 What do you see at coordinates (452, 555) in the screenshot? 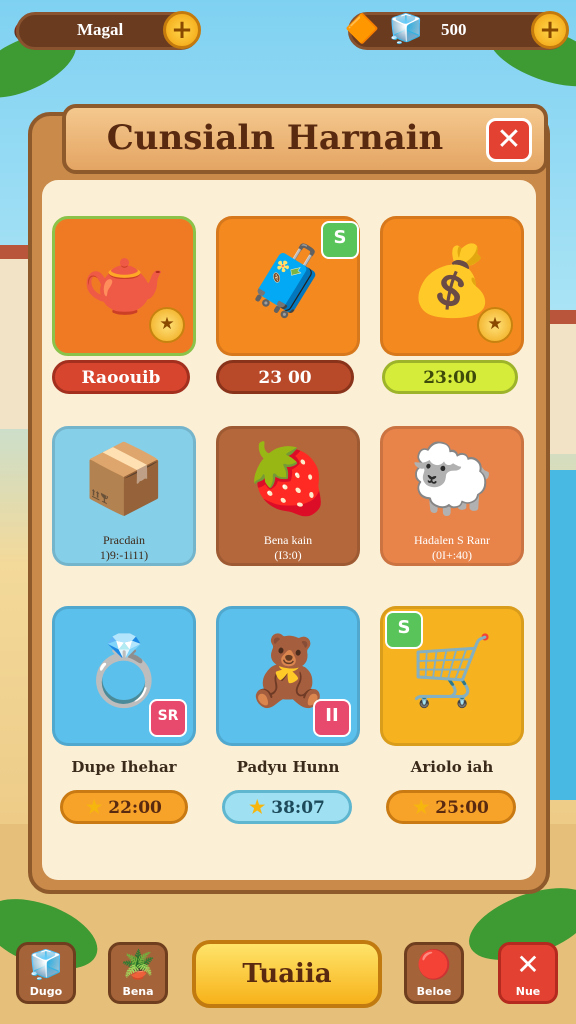
I see `item-timer: (0I+:40)` at bounding box center [452, 555].